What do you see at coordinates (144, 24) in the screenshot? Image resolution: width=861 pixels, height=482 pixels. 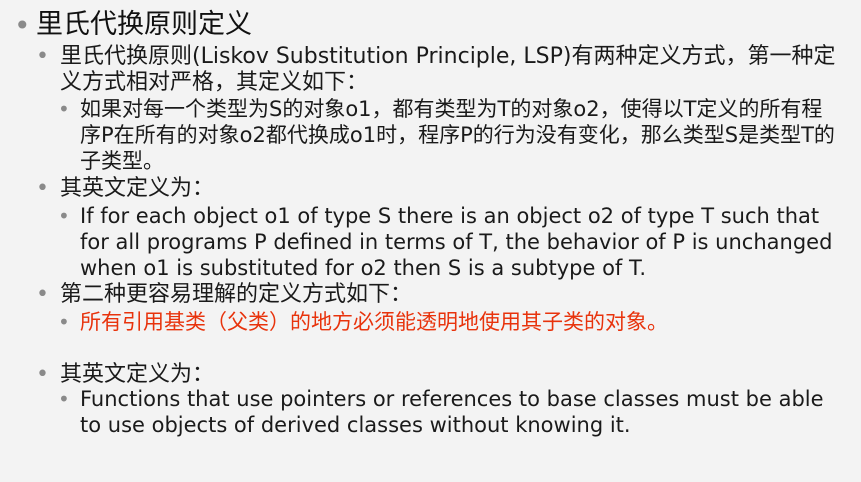 I see `slide-title: 里氏代换原则定义` at bounding box center [144, 24].